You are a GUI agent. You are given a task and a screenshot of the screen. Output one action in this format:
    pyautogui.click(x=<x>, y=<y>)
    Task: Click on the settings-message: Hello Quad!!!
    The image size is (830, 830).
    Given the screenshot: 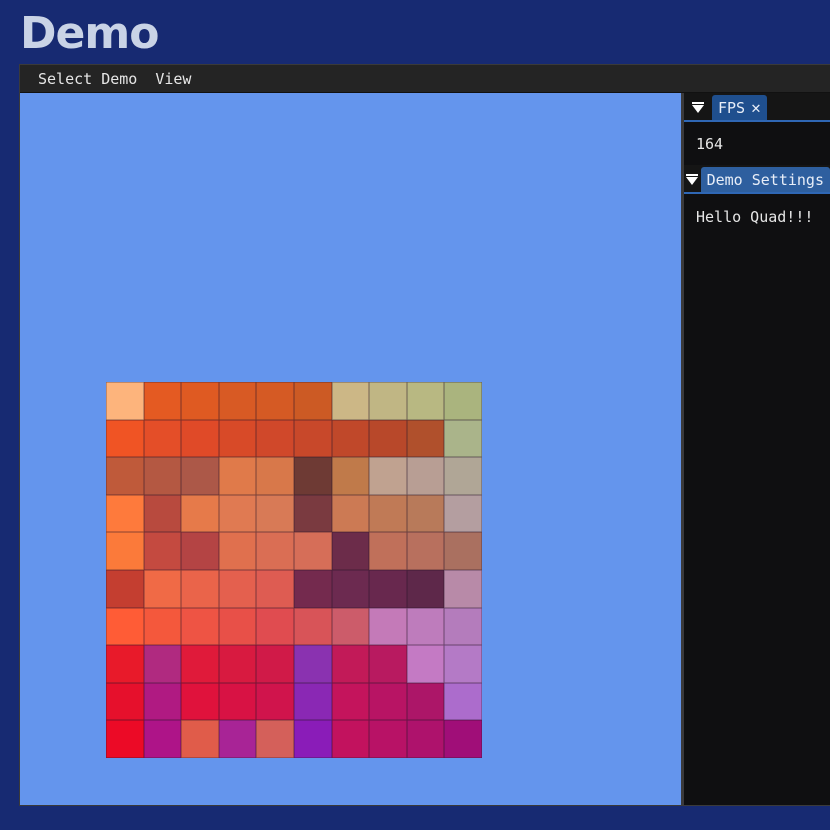 What is the action you would take?
    pyautogui.click(x=755, y=217)
    